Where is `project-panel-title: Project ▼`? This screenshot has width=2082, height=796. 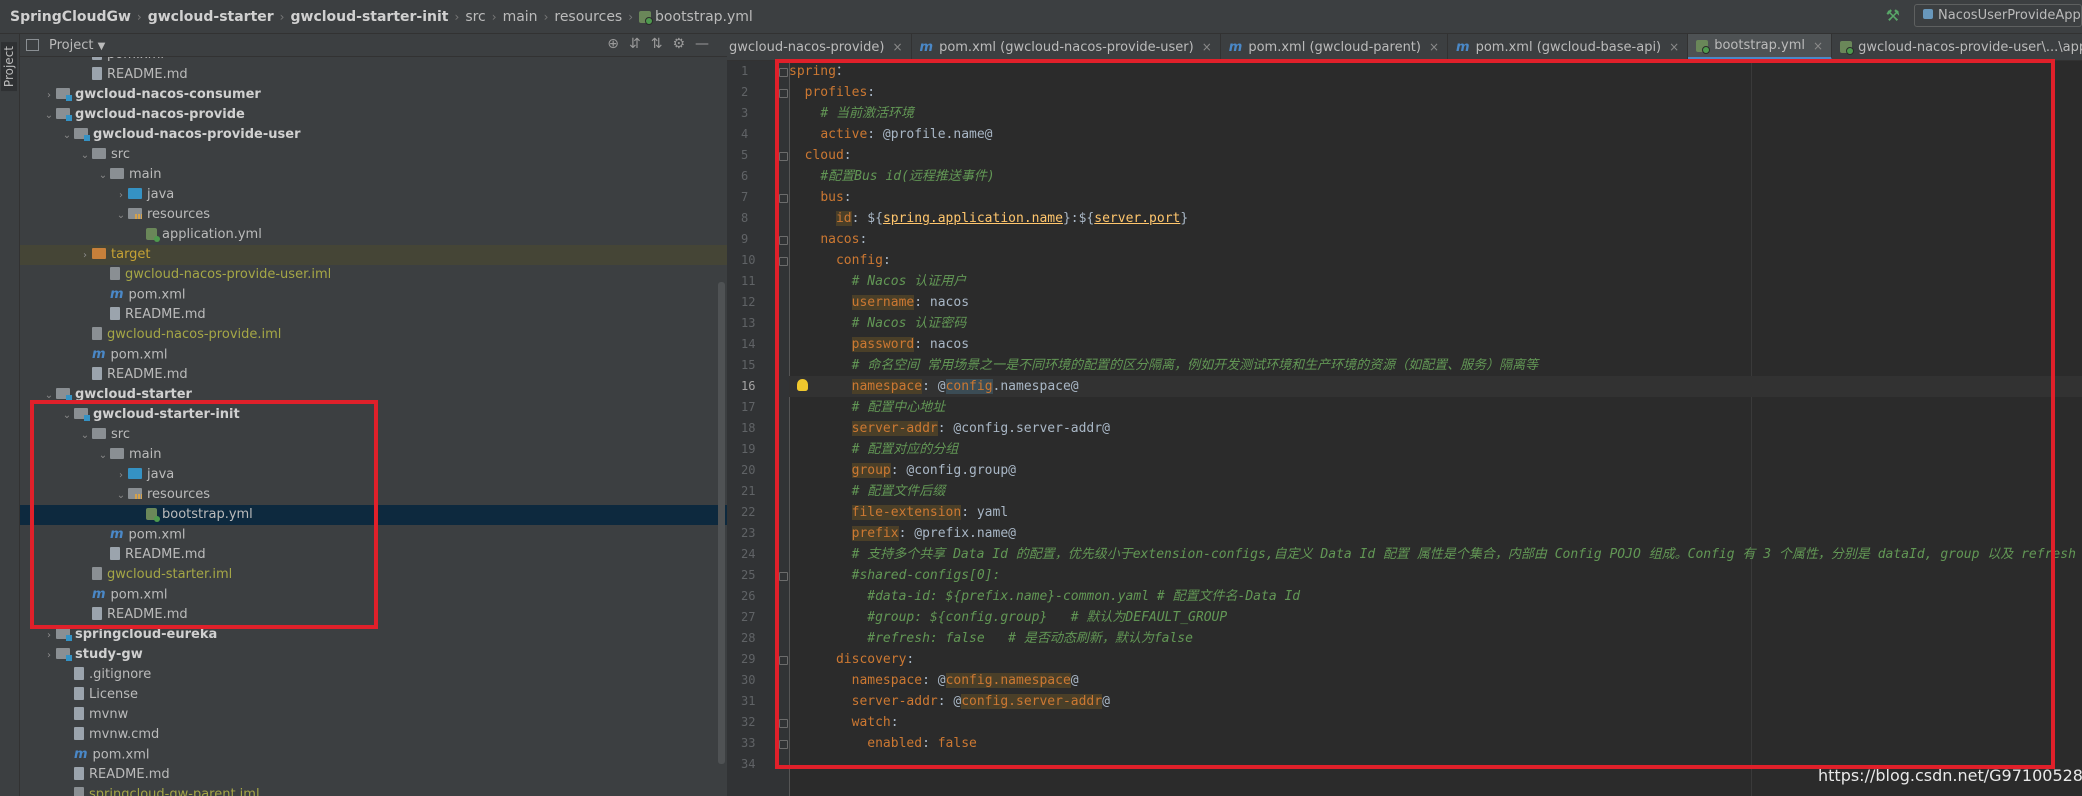
project-panel-title: Project ▼ is located at coordinates (77, 45).